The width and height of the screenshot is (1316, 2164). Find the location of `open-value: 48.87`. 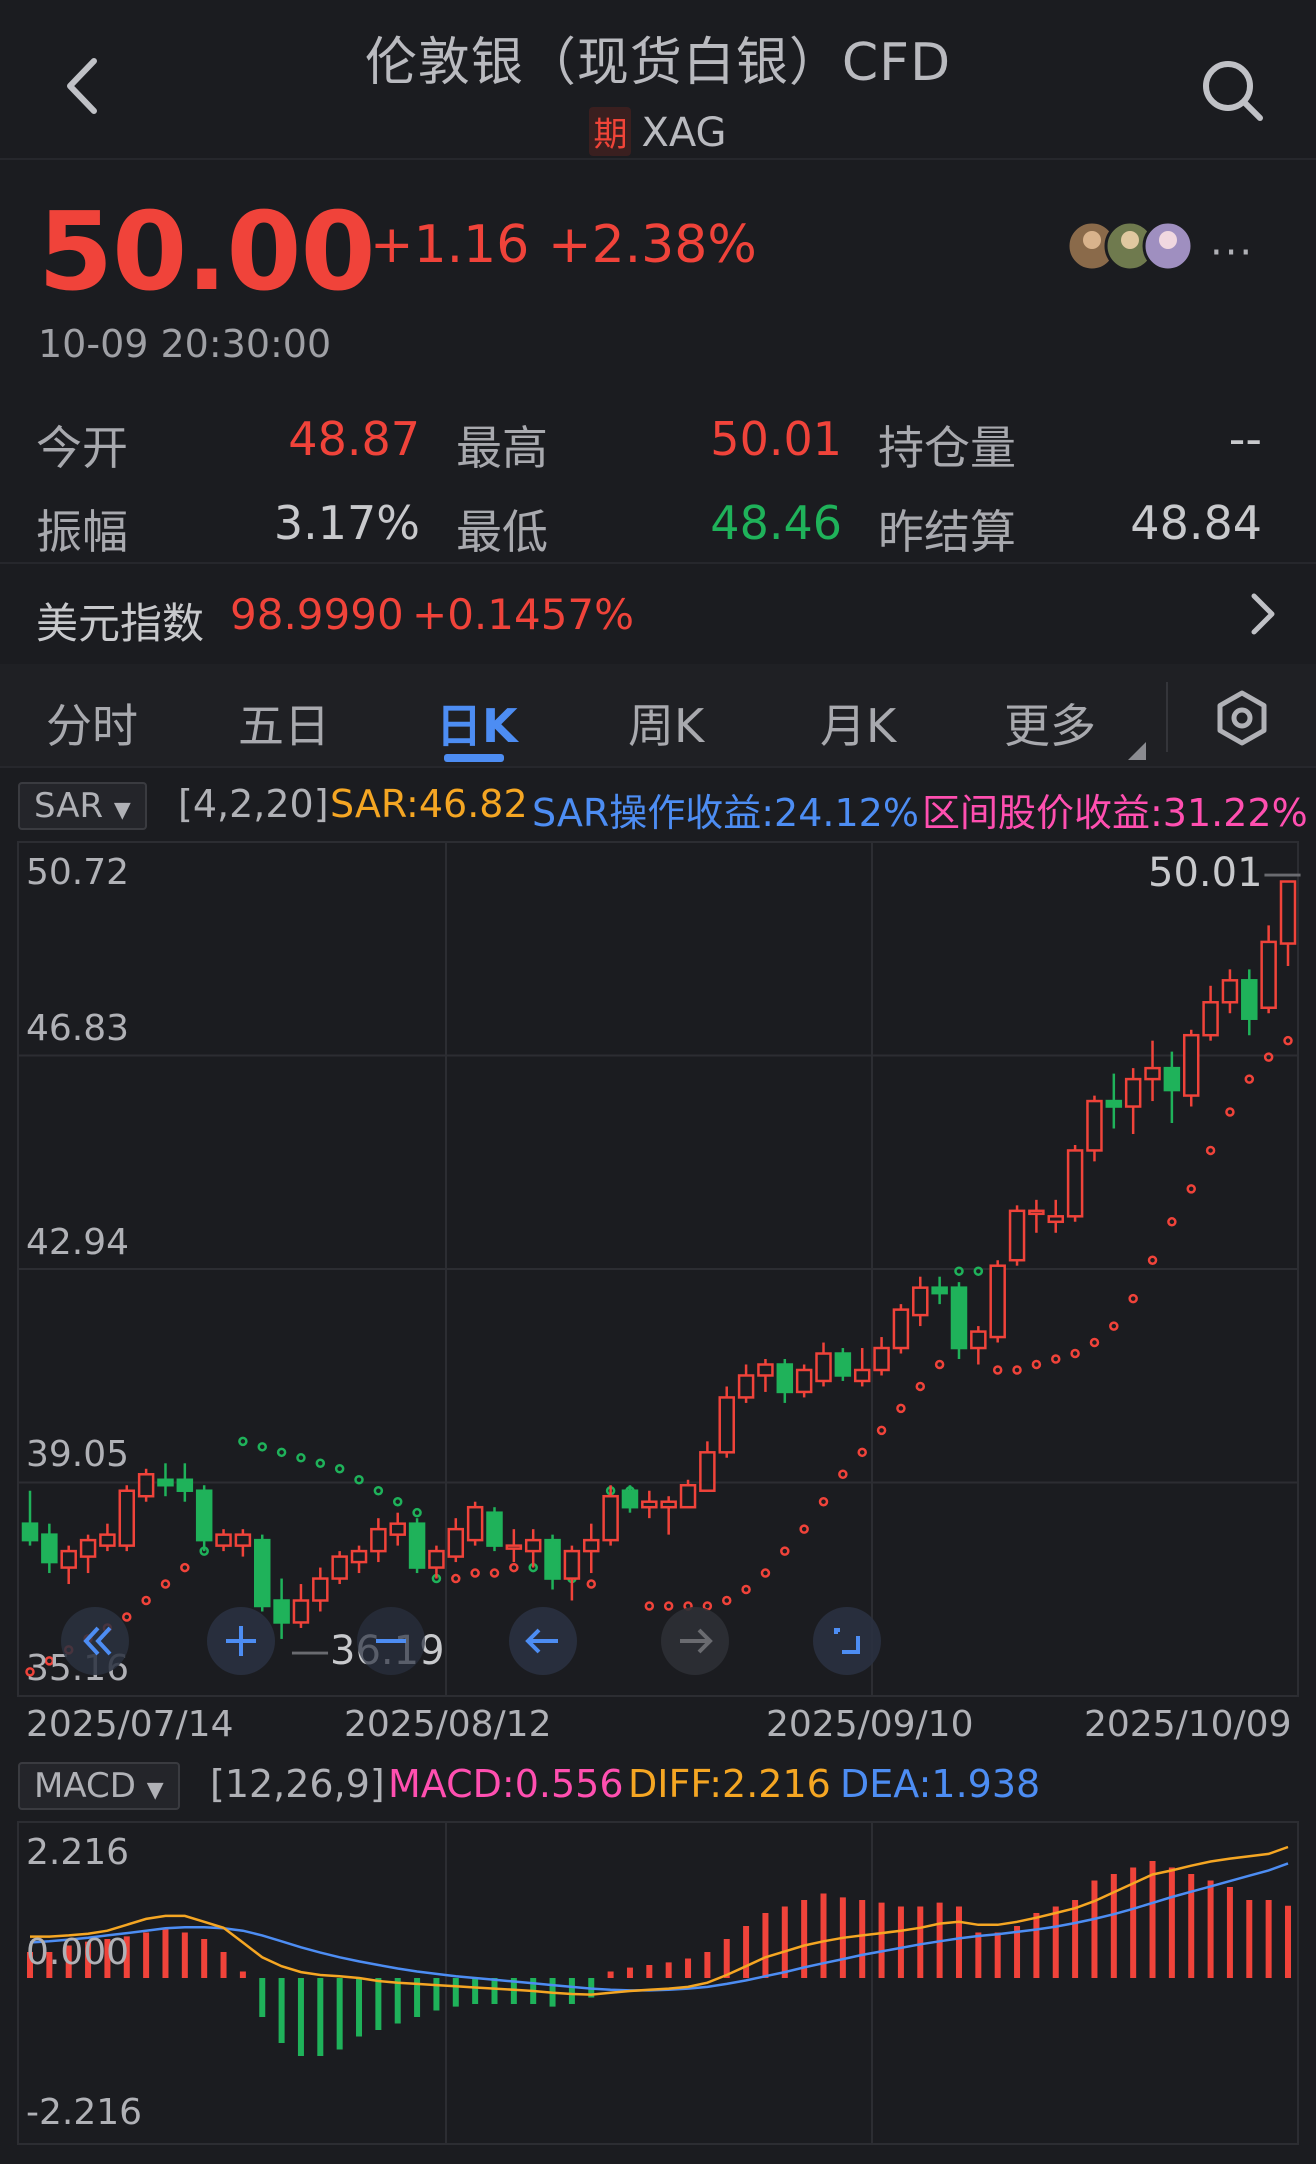

open-value: 48.87 is located at coordinates (354, 439).